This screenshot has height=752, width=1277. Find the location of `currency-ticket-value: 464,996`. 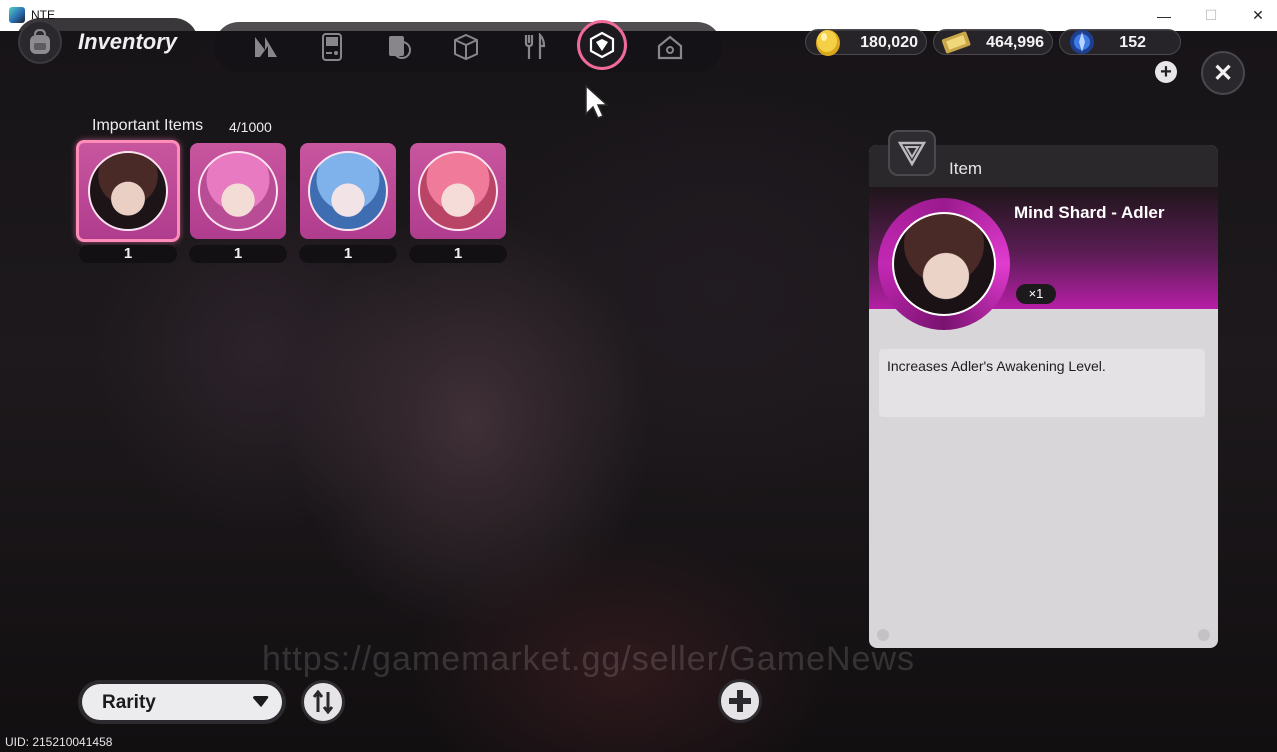

currency-ticket-value: 464,996 is located at coordinates (1015, 42).